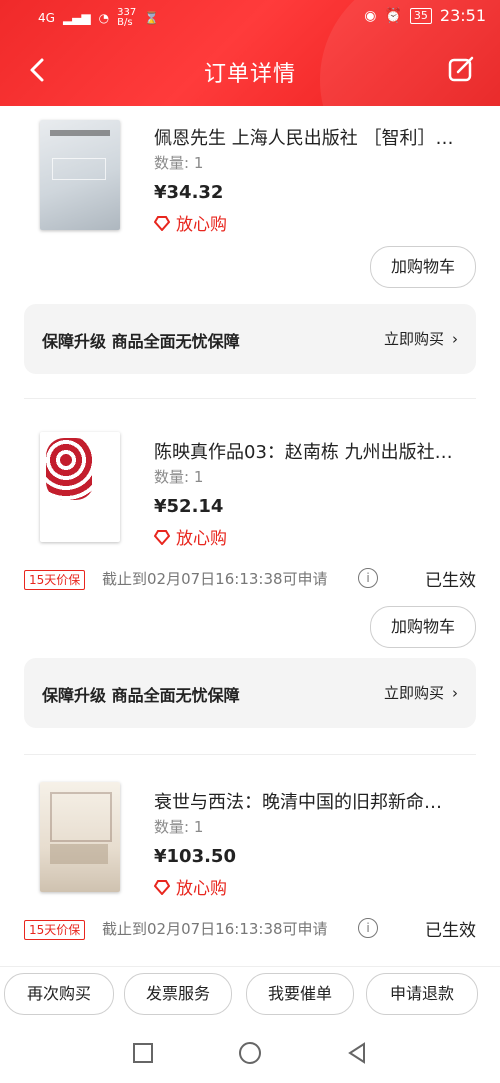 The height and width of the screenshot is (1083, 500). What do you see at coordinates (76, 18) in the screenshot?
I see `signal-icon: ▂▄▆` at bounding box center [76, 18].